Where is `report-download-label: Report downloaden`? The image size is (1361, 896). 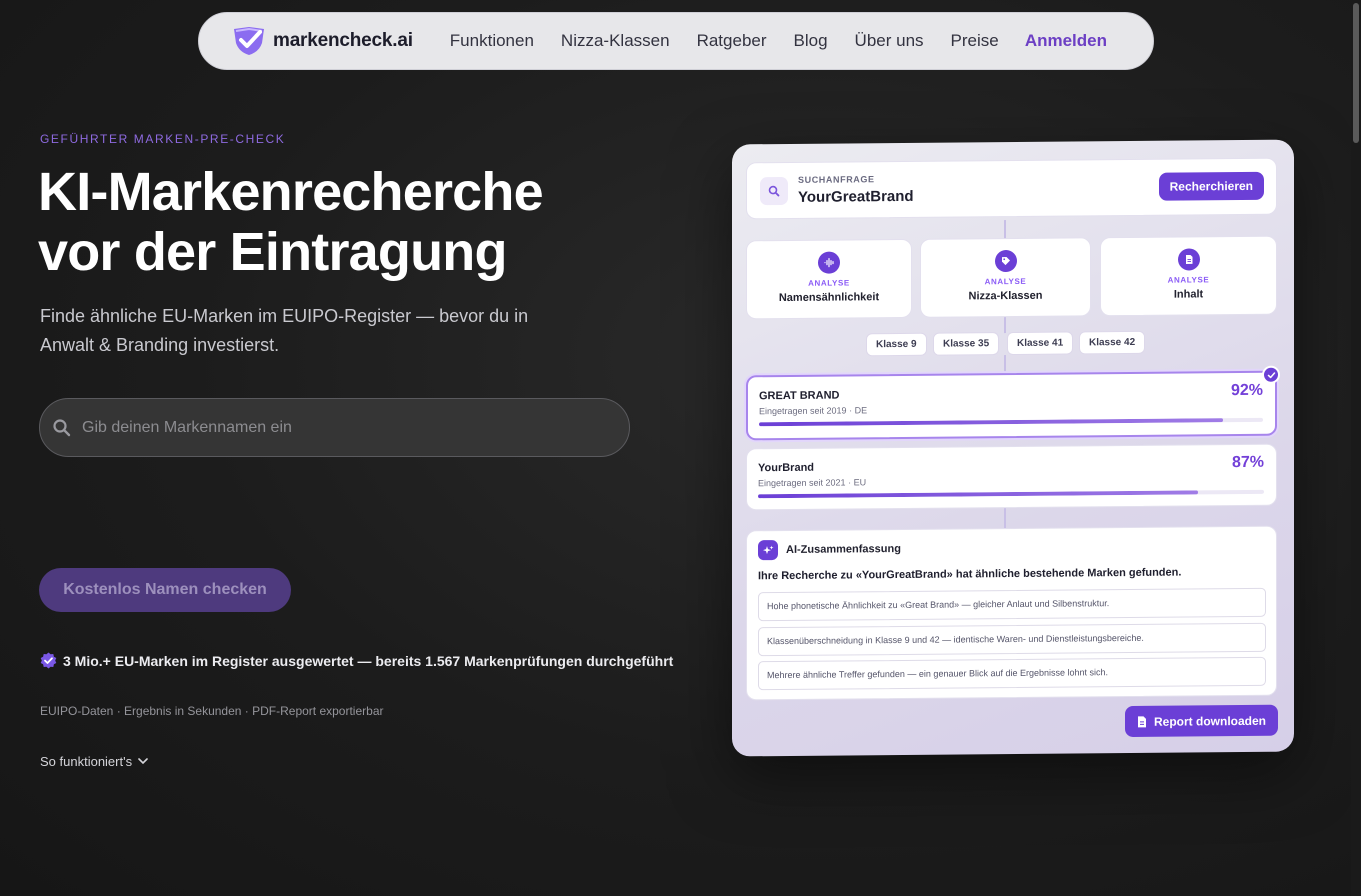
report-download-label: Report downloaden is located at coordinates (1210, 721).